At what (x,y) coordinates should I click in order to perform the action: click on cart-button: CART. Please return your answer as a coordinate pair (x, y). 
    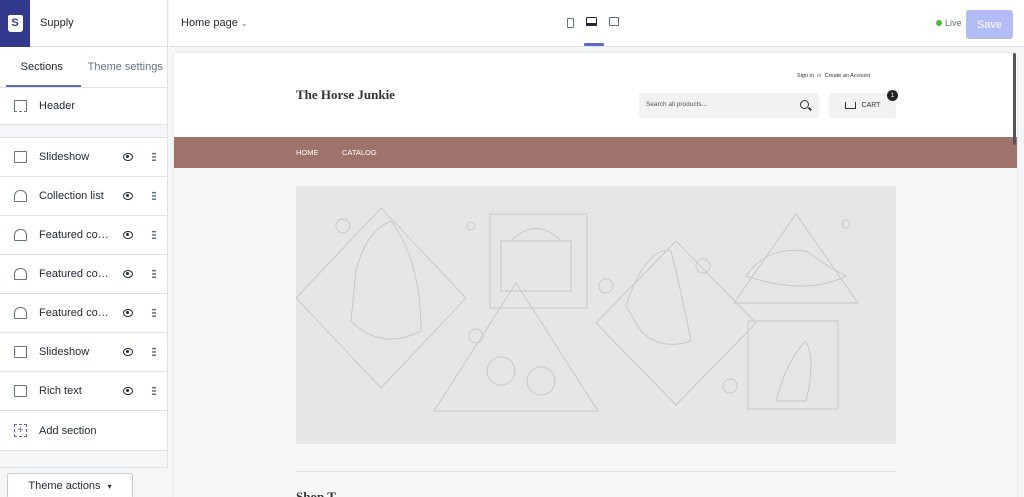
    Looking at the image, I should click on (862, 105).